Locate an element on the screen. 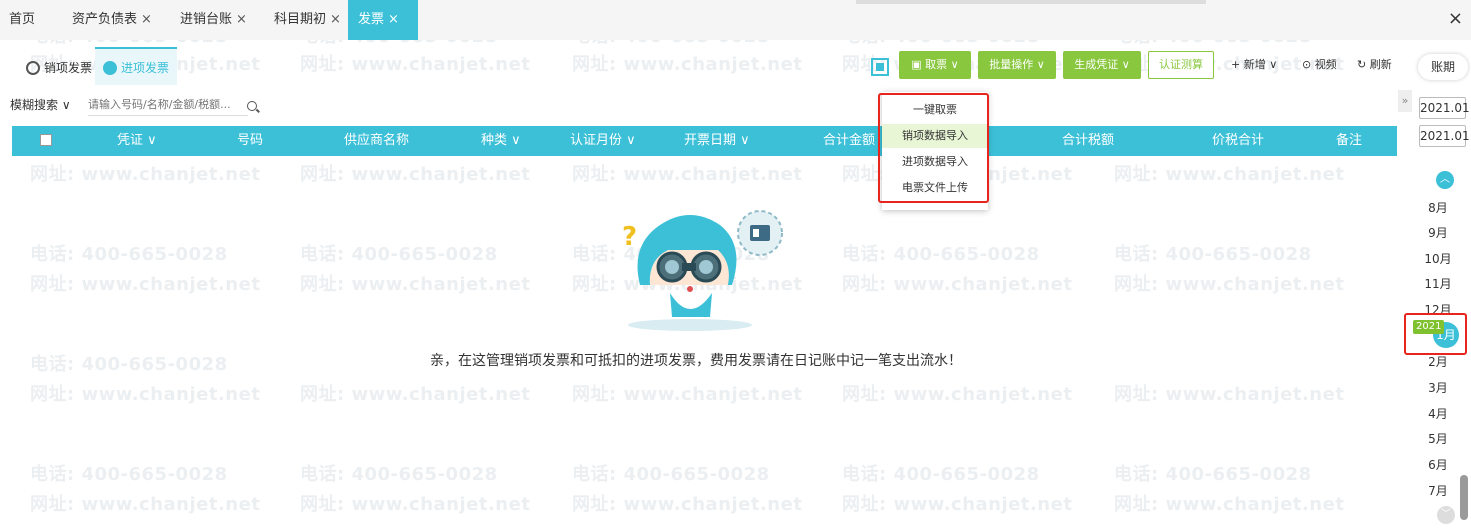  col-supplier: 供应商名称 is located at coordinates (377, 140).